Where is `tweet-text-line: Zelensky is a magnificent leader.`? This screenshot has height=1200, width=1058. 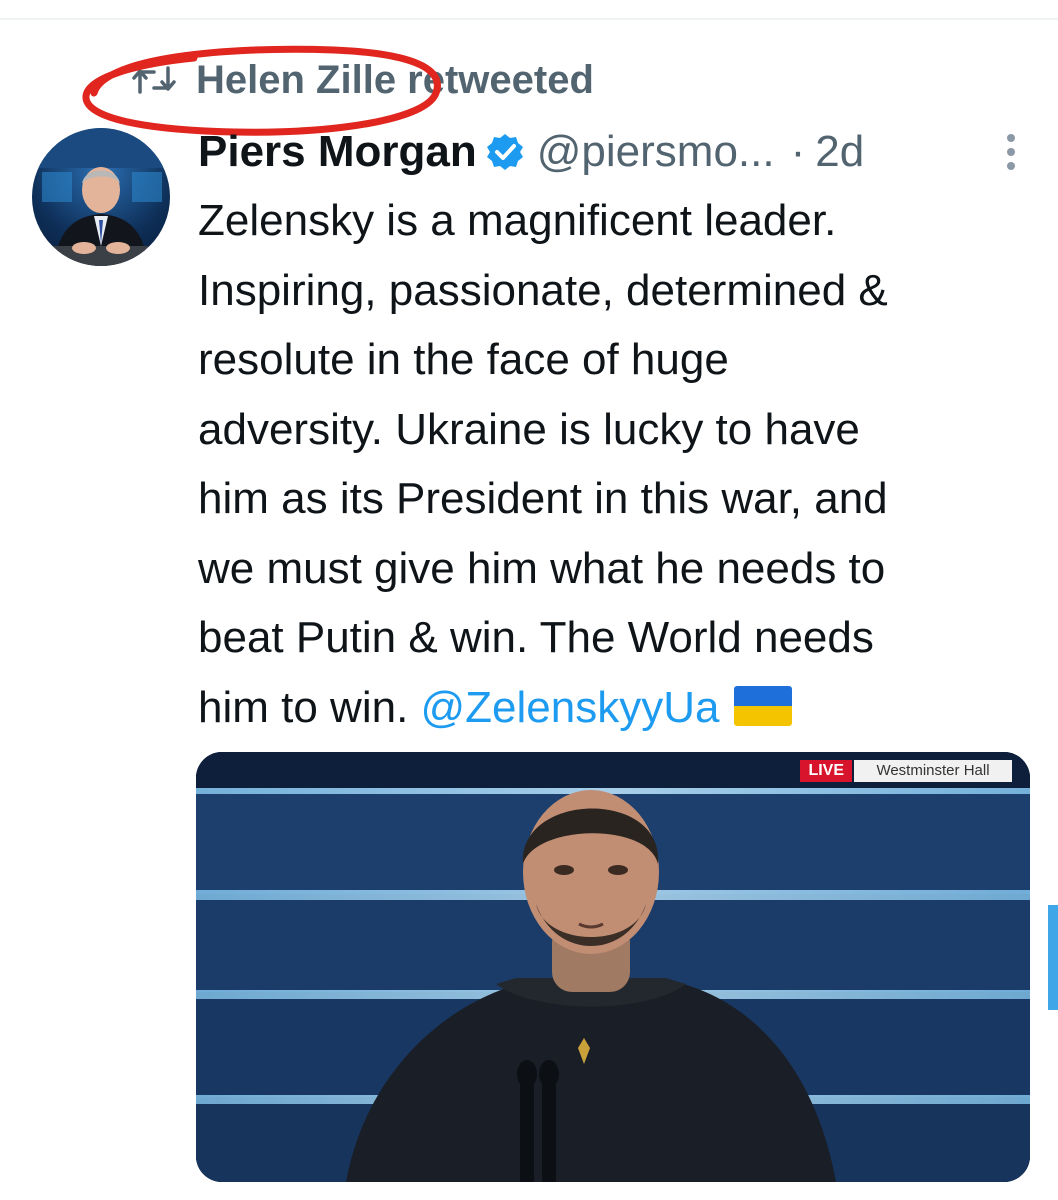 tweet-text-line: Zelensky is a magnificent leader. is located at coordinates (517, 220).